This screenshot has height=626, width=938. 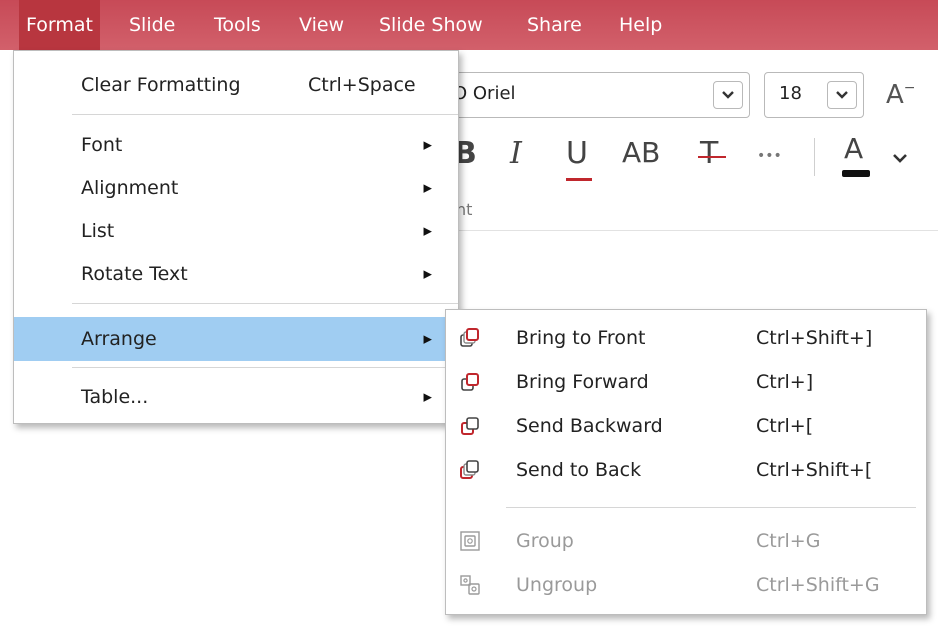 What do you see at coordinates (362, 85) in the screenshot?
I see `menu-item-shortcut: Ctrl+Space` at bounding box center [362, 85].